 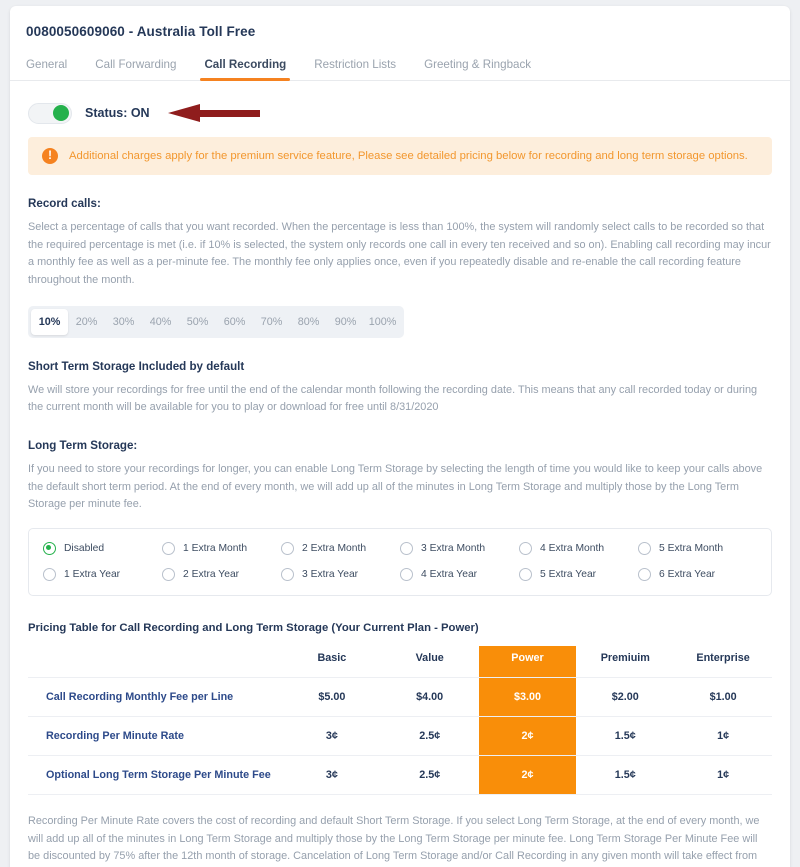 I want to click on radio-1-extra-month: 1 Extra Month, so click(x=221, y=548).